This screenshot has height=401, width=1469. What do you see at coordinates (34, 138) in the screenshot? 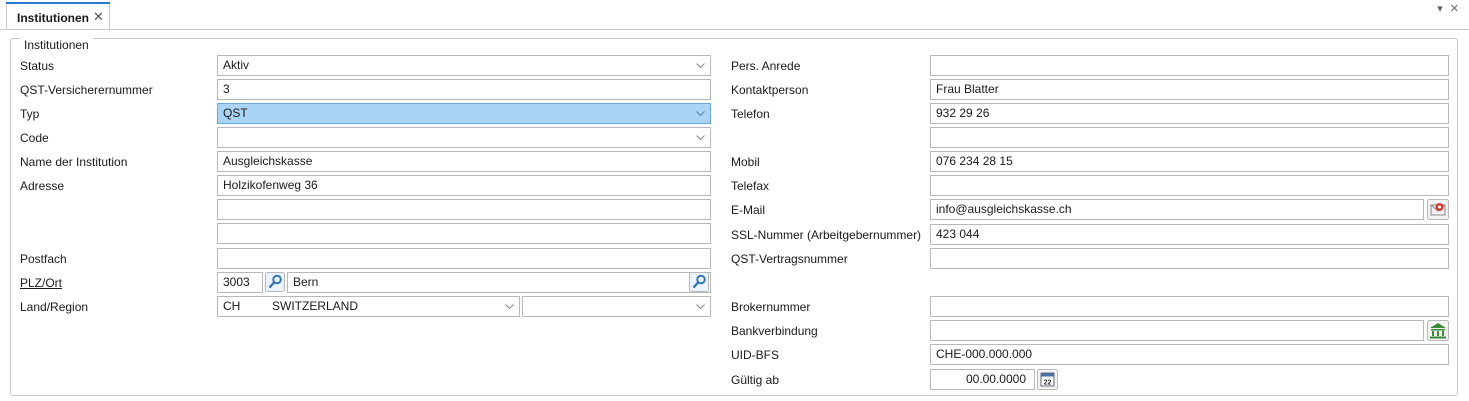
I see `code-label: Code` at bounding box center [34, 138].